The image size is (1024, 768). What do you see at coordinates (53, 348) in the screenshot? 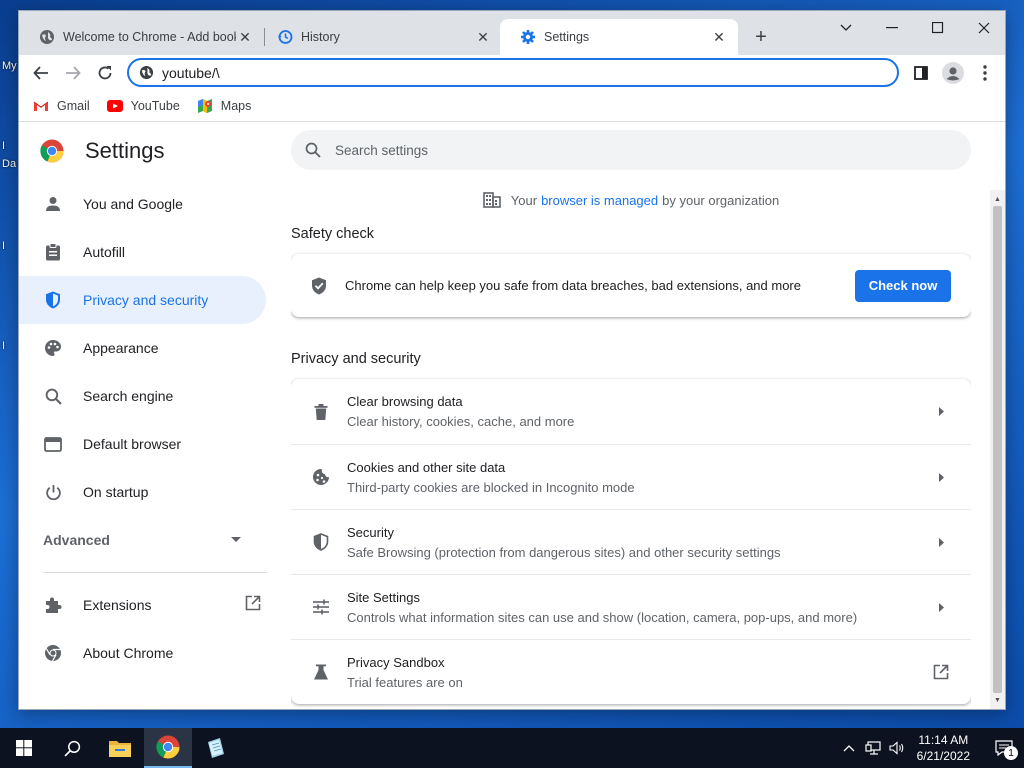
I see `palette-icon` at bounding box center [53, 348].